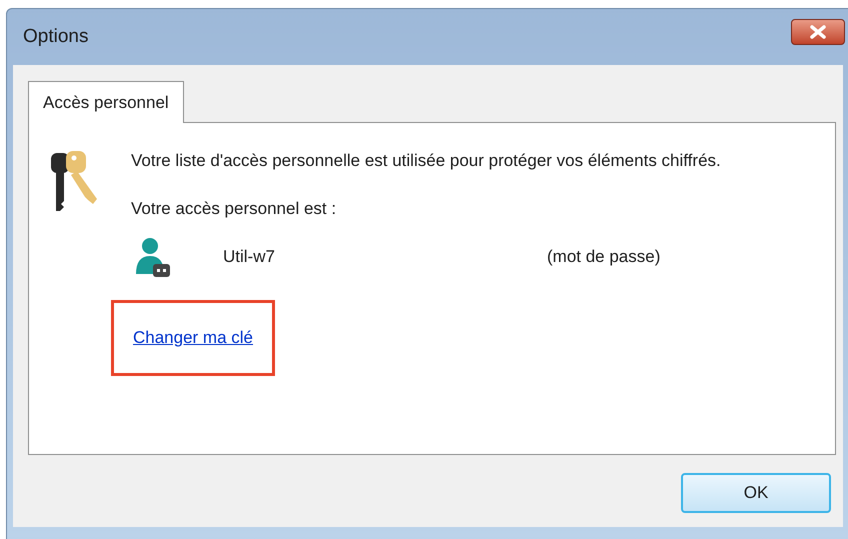 This screenshot has width=848, height=539. Describe the element at coordinates (249, 257) in the screenshot. I see `account-name: Util-w7` at that location.